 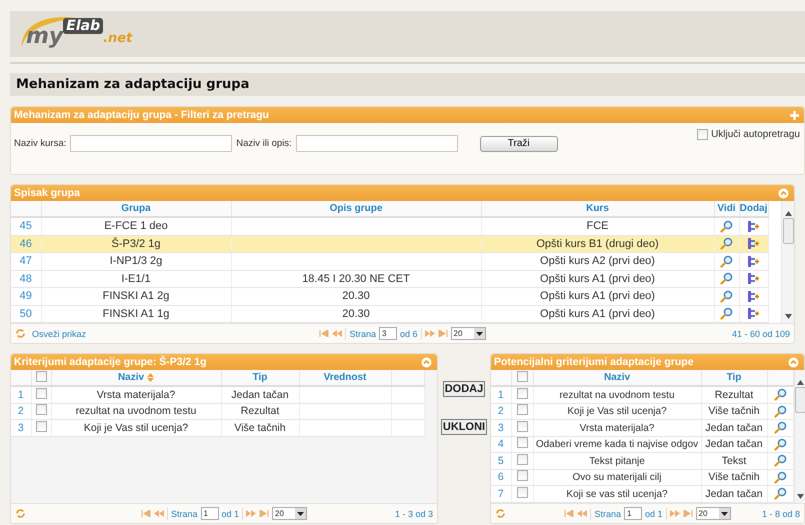 What do you see at coordinates (413, 513) in the screenshot?
I see `record-summary: 1 - 3 od 3` at bounding box center [413, 513].